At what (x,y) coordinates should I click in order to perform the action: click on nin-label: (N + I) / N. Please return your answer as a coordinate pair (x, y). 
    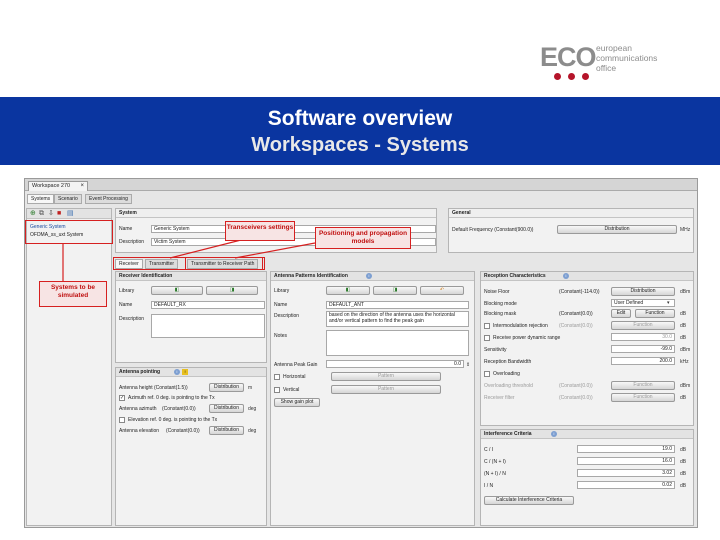
    Looking at the image, I should click on (495, 474).